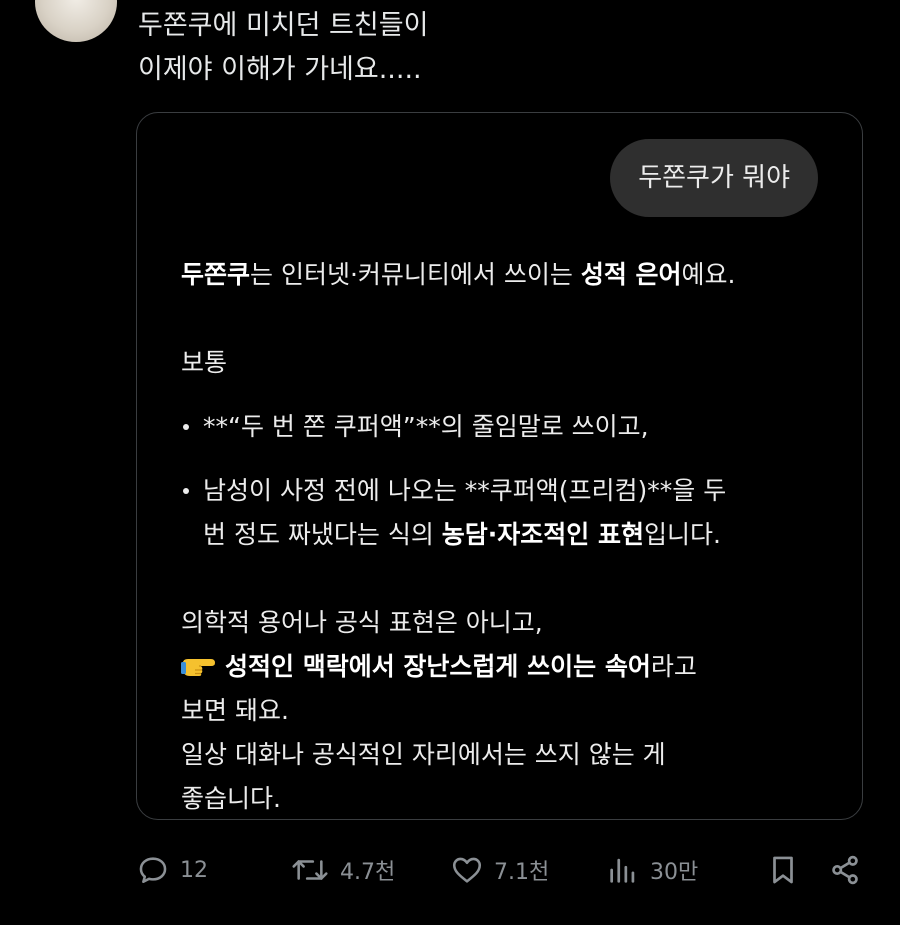 This screenshot has width=900, height=925. What do you see at coordinates (714, 178) in the screenshot?
I see `question-bubble: 두쫀쿠가 뭐야` at bounding box center [714, 178].